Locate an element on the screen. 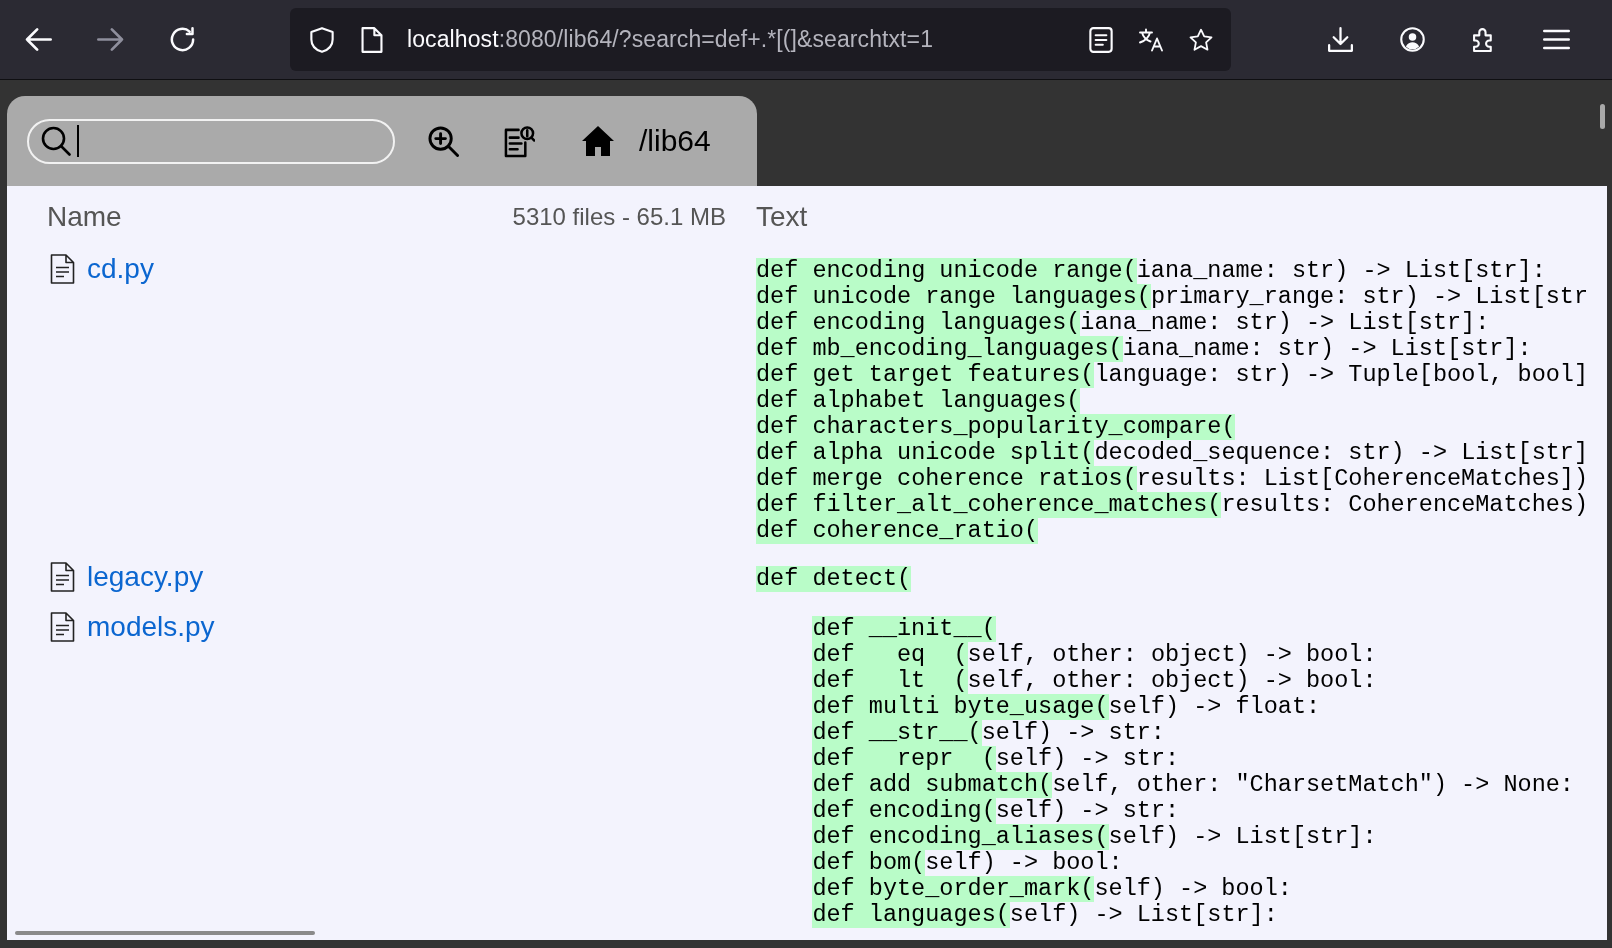  address-bar: localhost:8080/lib64/?search=def+.*[(]&searchtxt=1 is located at coordinates (760, 39).